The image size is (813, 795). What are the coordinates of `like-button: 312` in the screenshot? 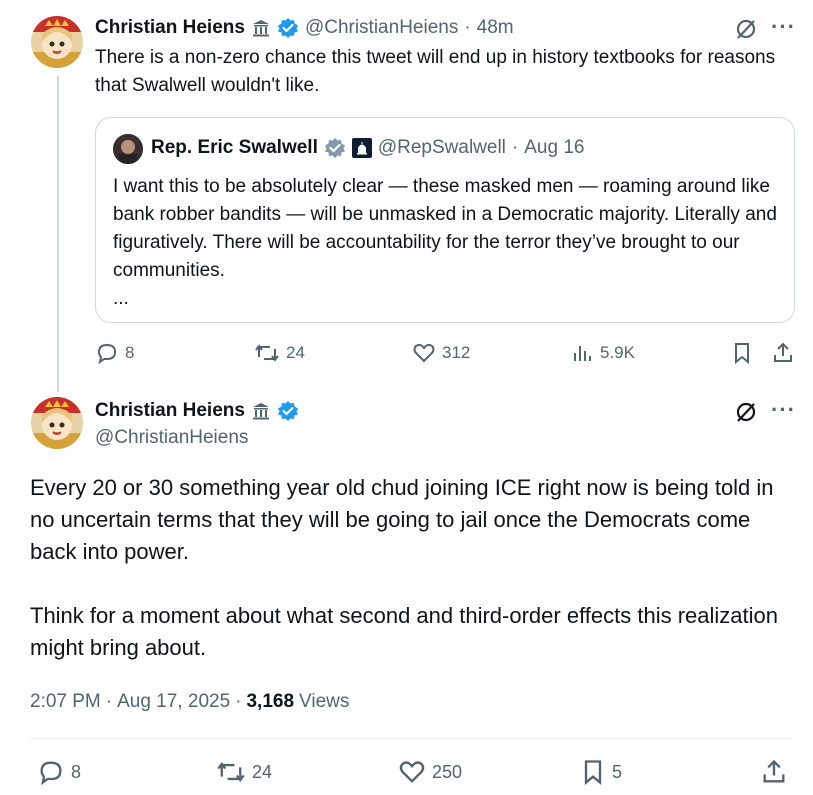 It's located at (441, 353).